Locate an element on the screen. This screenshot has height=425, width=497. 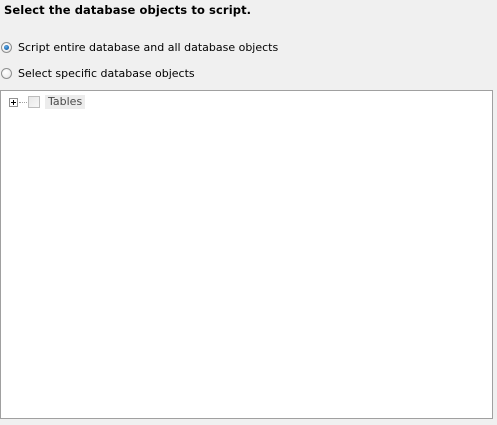
tables-checkbox is located at coordinates (34, 102).